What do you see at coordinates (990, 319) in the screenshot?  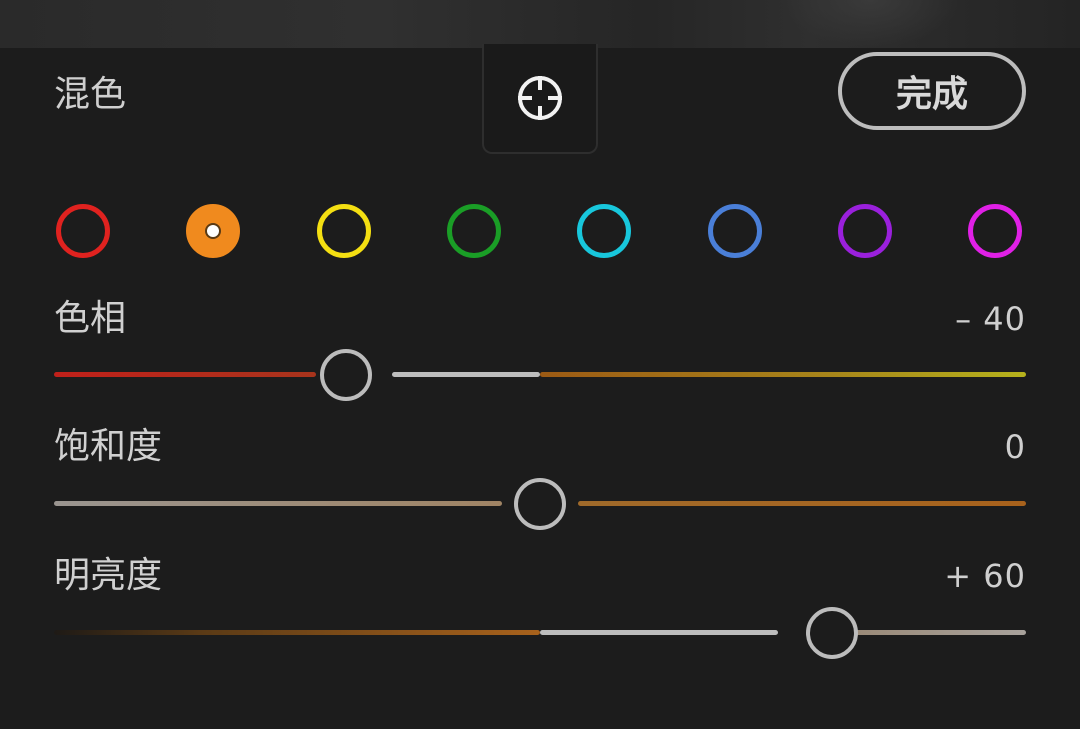 I see `hue-value: – 40` at bounding box center [990, 319].